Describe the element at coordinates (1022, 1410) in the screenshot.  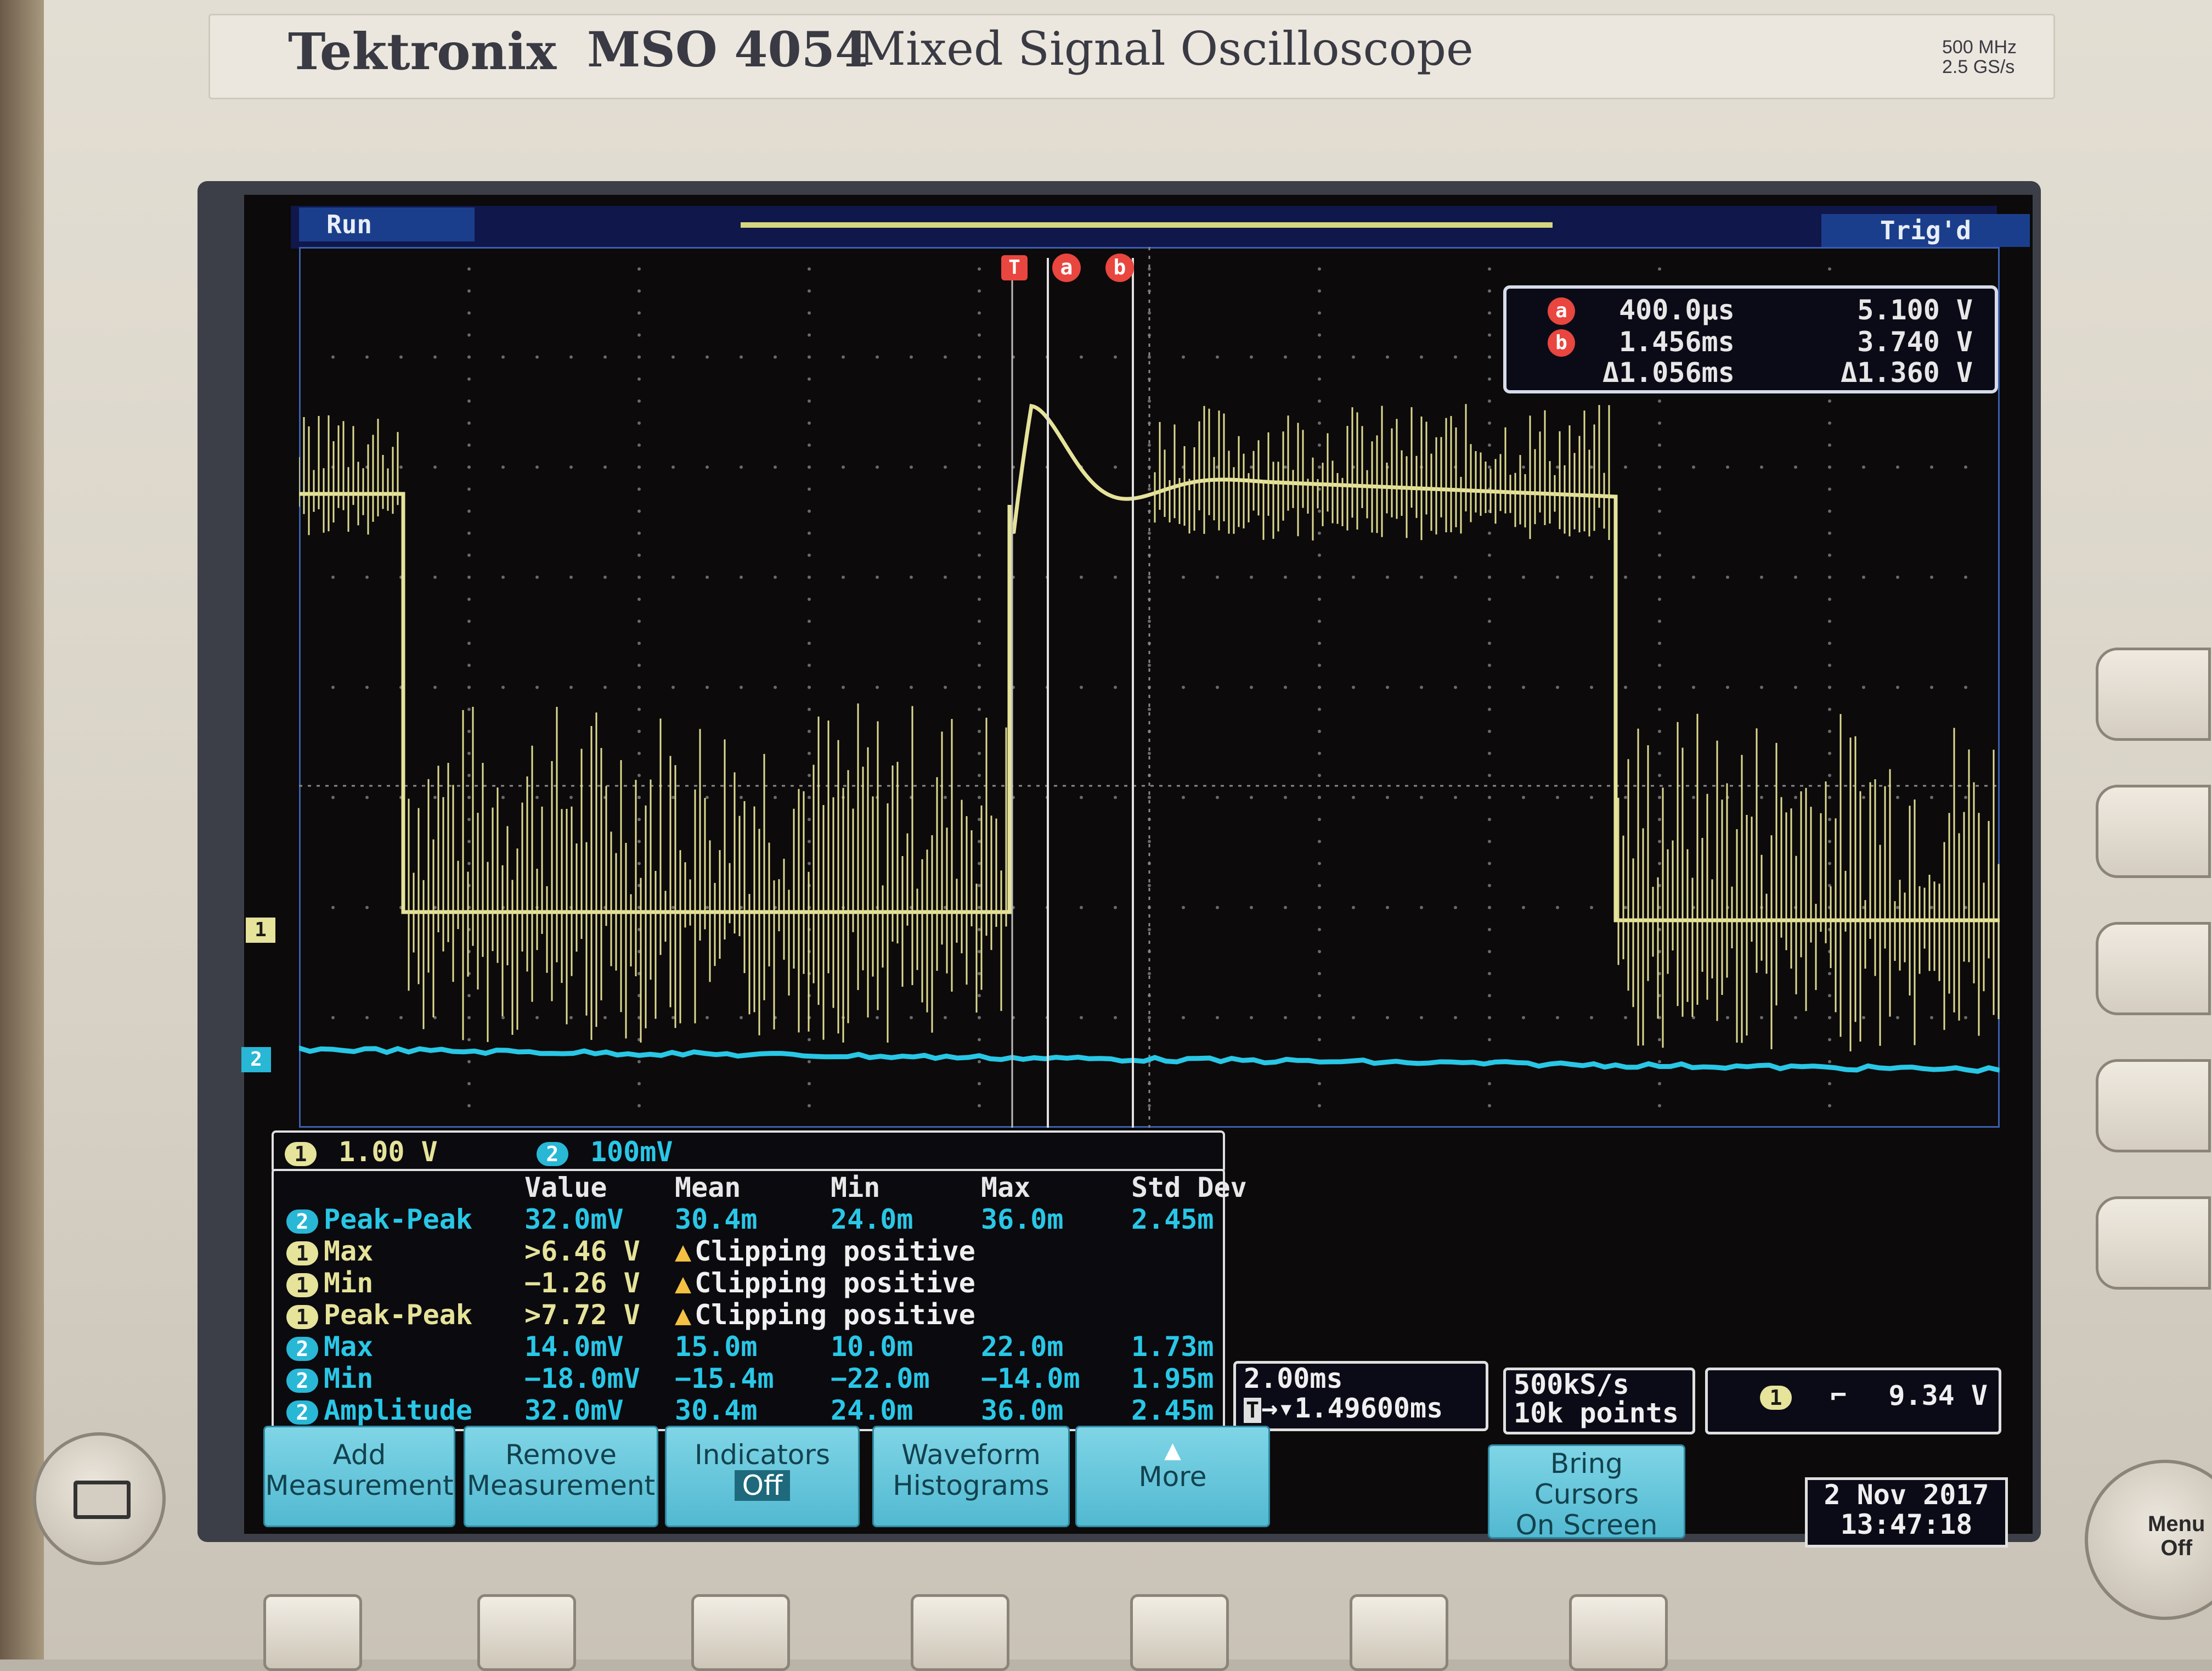
I see `measurement-max: 36.0m` at that location.